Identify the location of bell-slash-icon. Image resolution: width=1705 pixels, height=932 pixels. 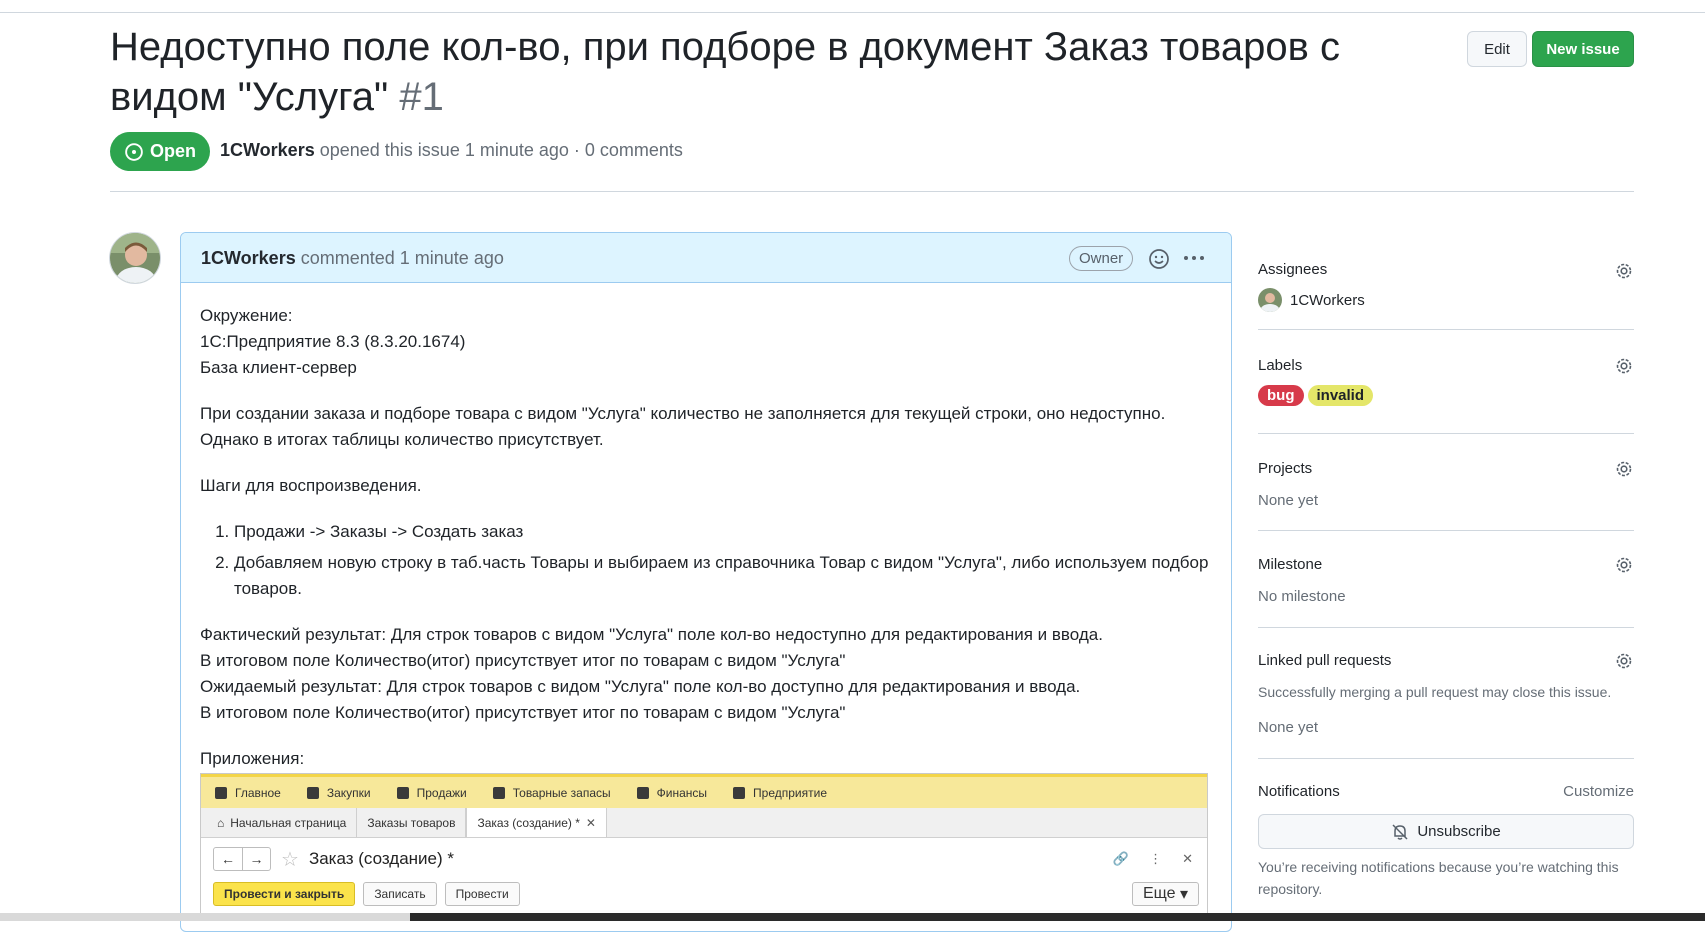
(1400, 831).